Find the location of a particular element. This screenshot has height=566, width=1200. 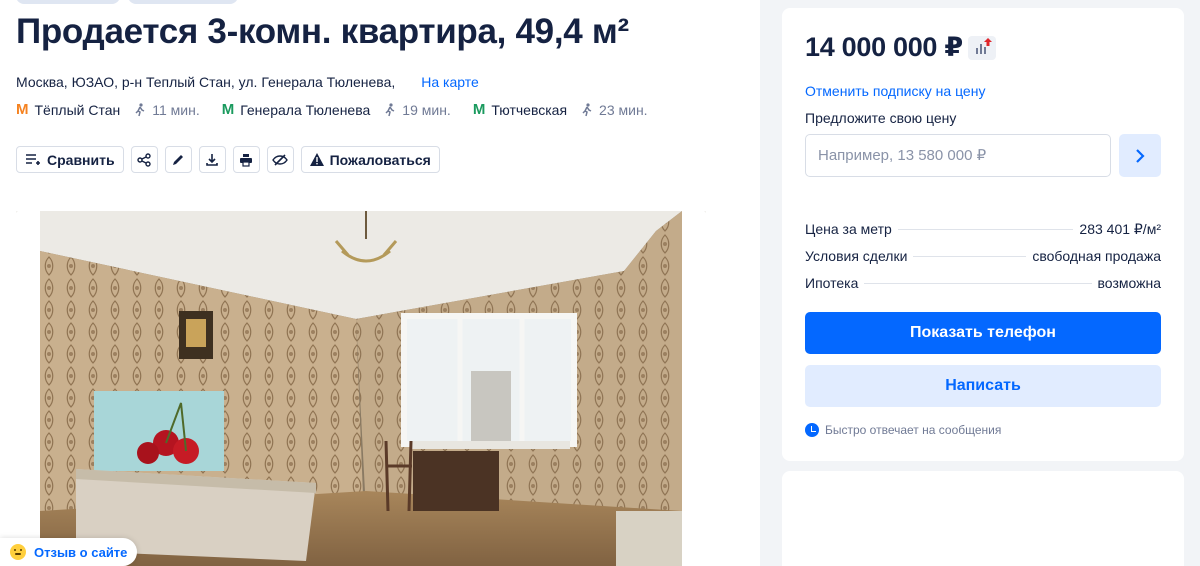

price: 14 000 000 ₽ is located at coordinates (884, 47).